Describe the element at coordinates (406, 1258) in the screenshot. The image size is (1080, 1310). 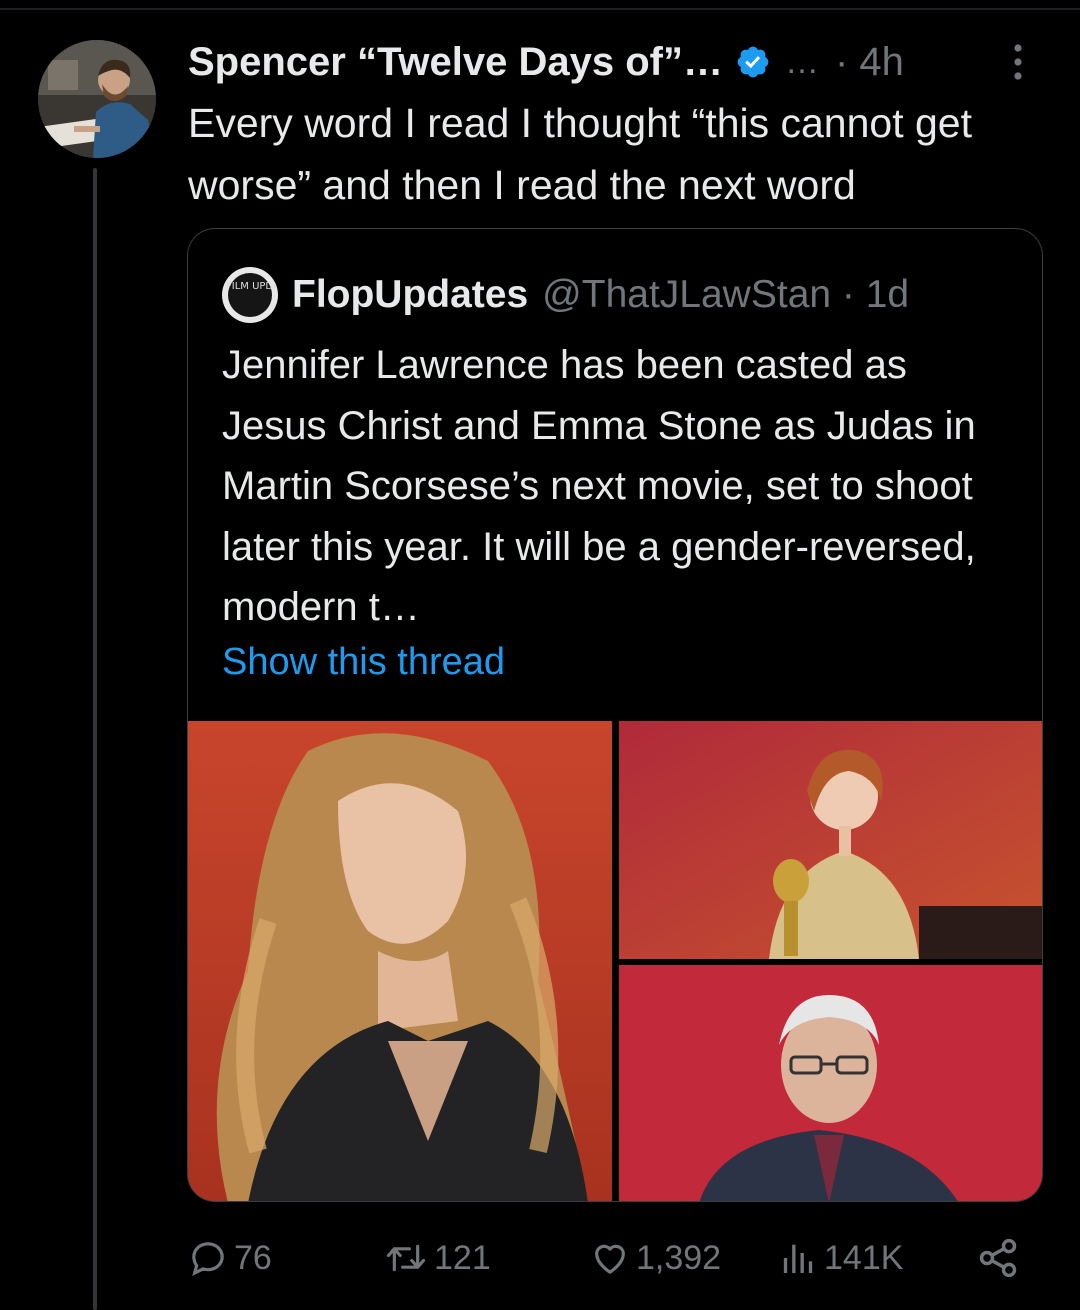
I see `repost-icon` at that location.